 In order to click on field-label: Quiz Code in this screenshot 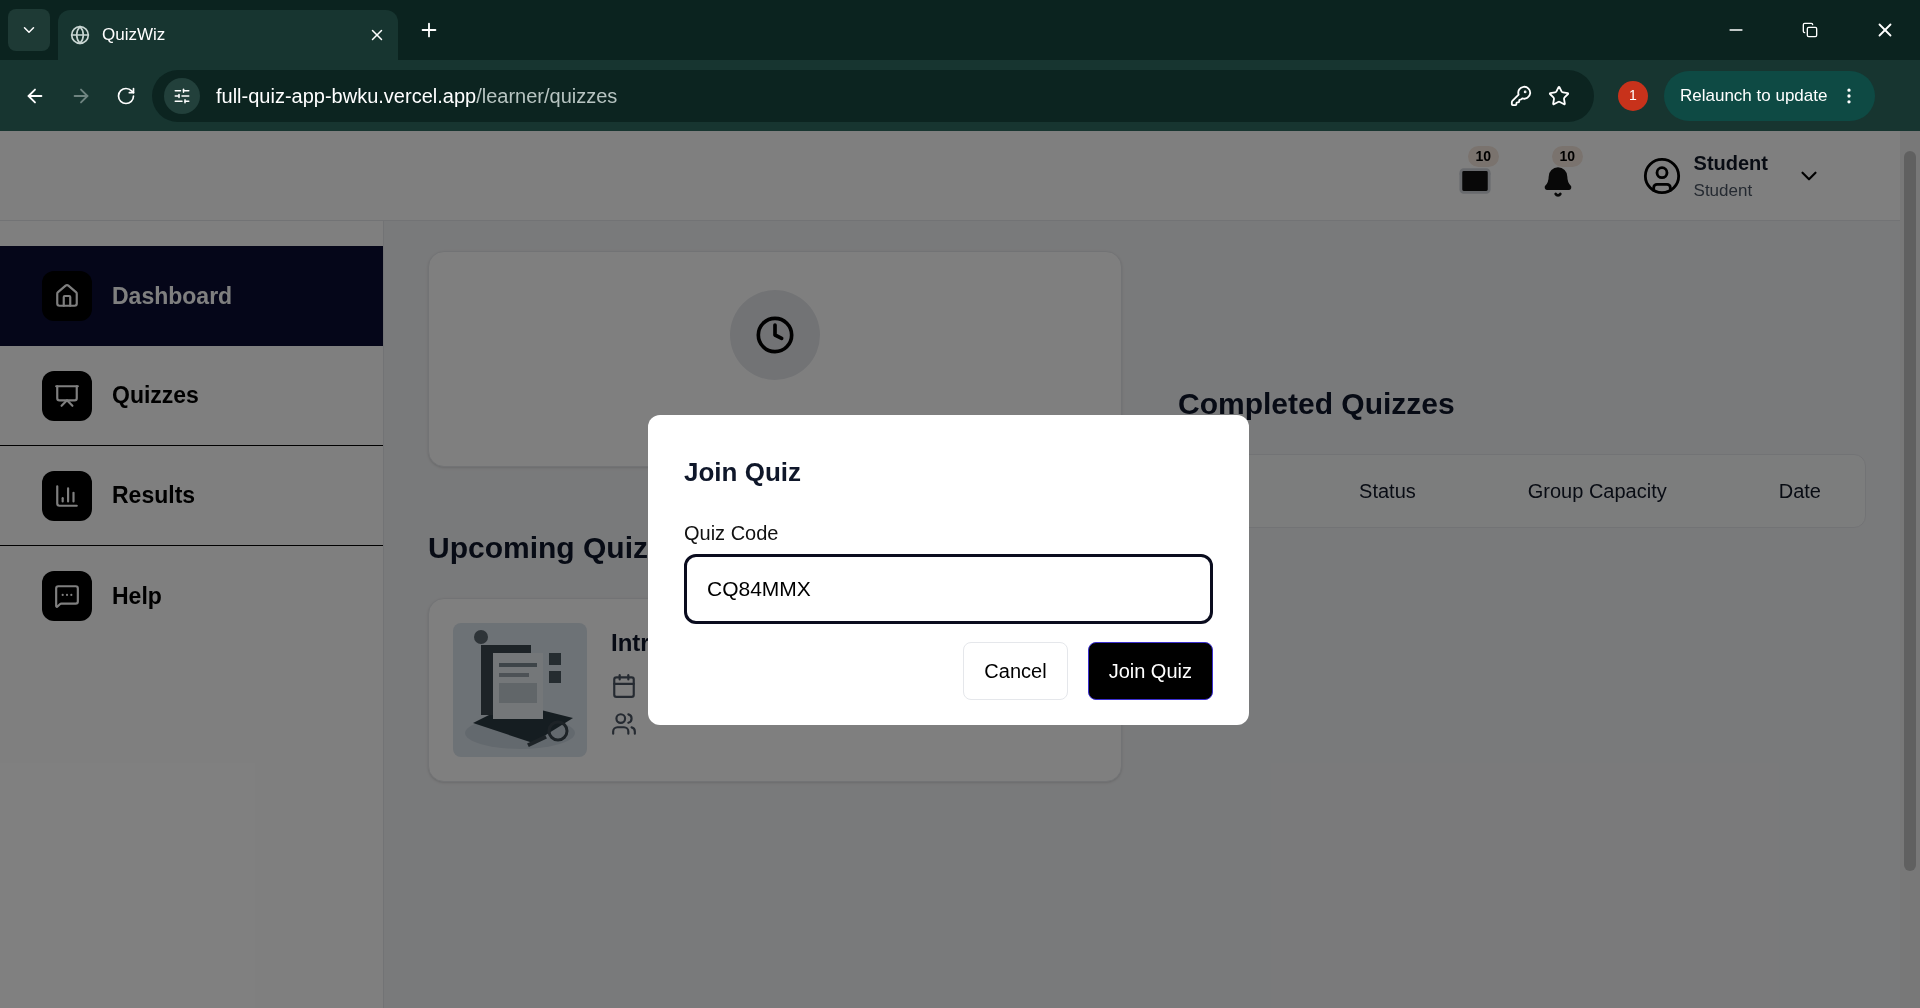, I will do `click(731, 533)`.